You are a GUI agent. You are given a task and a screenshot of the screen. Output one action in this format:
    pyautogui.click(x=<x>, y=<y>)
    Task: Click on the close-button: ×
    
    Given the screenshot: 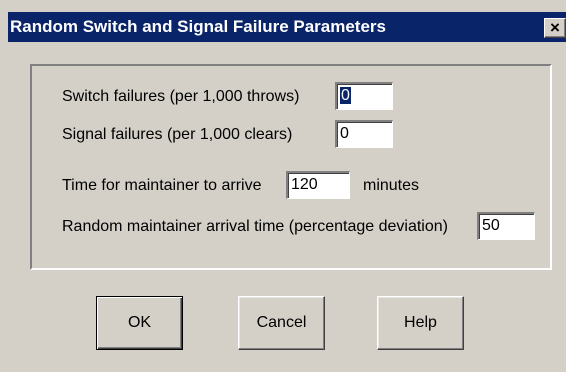 What is the action you would take?
    pyautogui.click(x=555, y=28)
    